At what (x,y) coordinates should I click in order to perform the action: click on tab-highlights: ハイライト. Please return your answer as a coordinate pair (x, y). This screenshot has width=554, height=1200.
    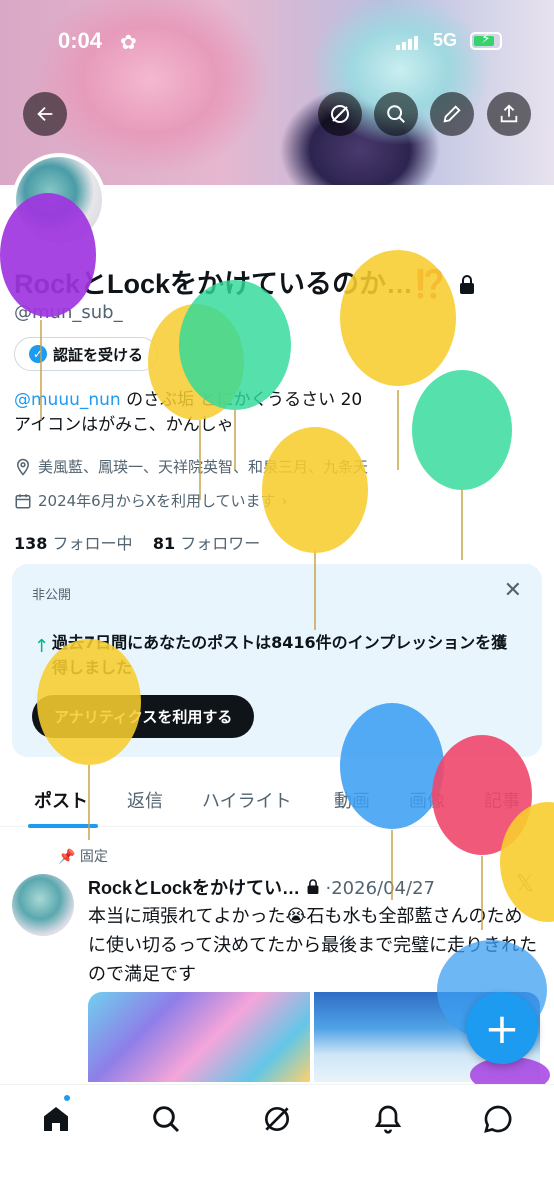
    Looking at the image, I should click on (247, 800).